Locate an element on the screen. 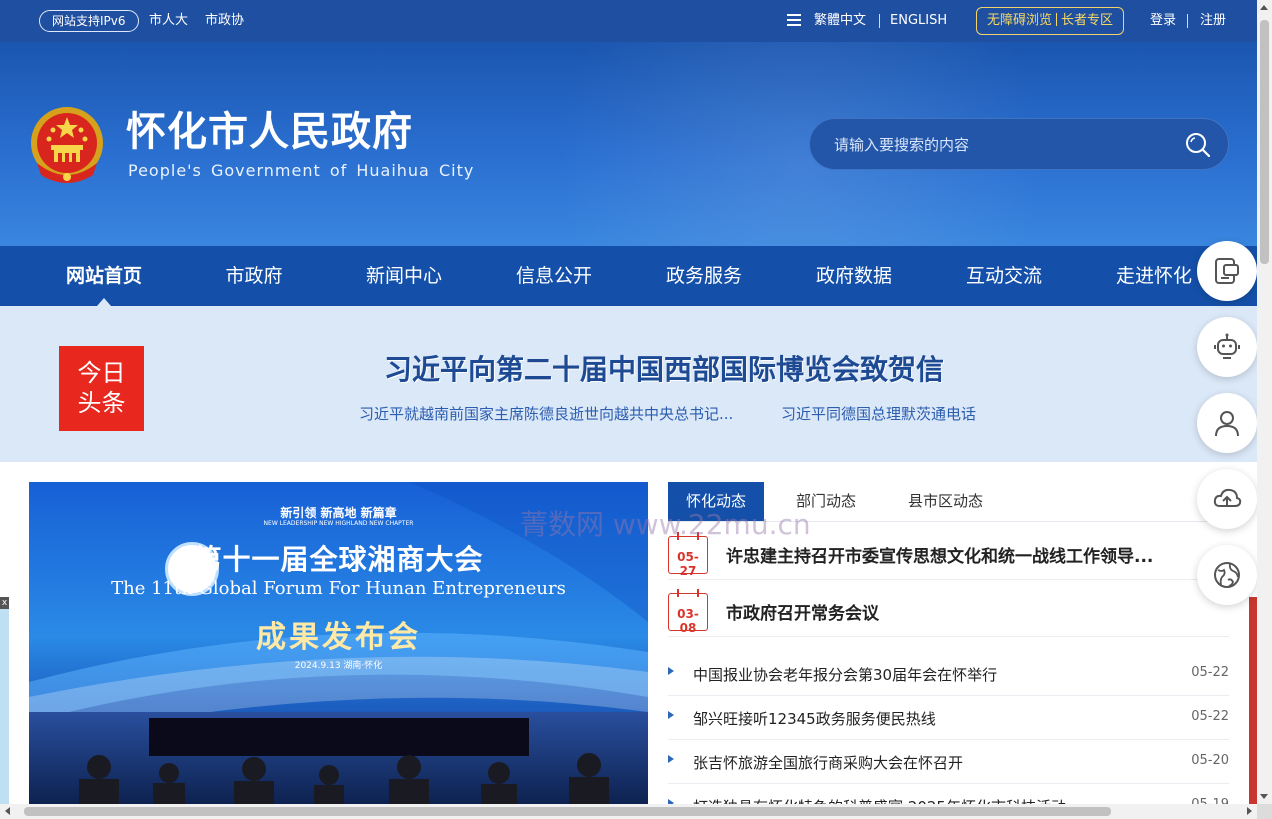  search-icon is located at coordinates (1198, 145).